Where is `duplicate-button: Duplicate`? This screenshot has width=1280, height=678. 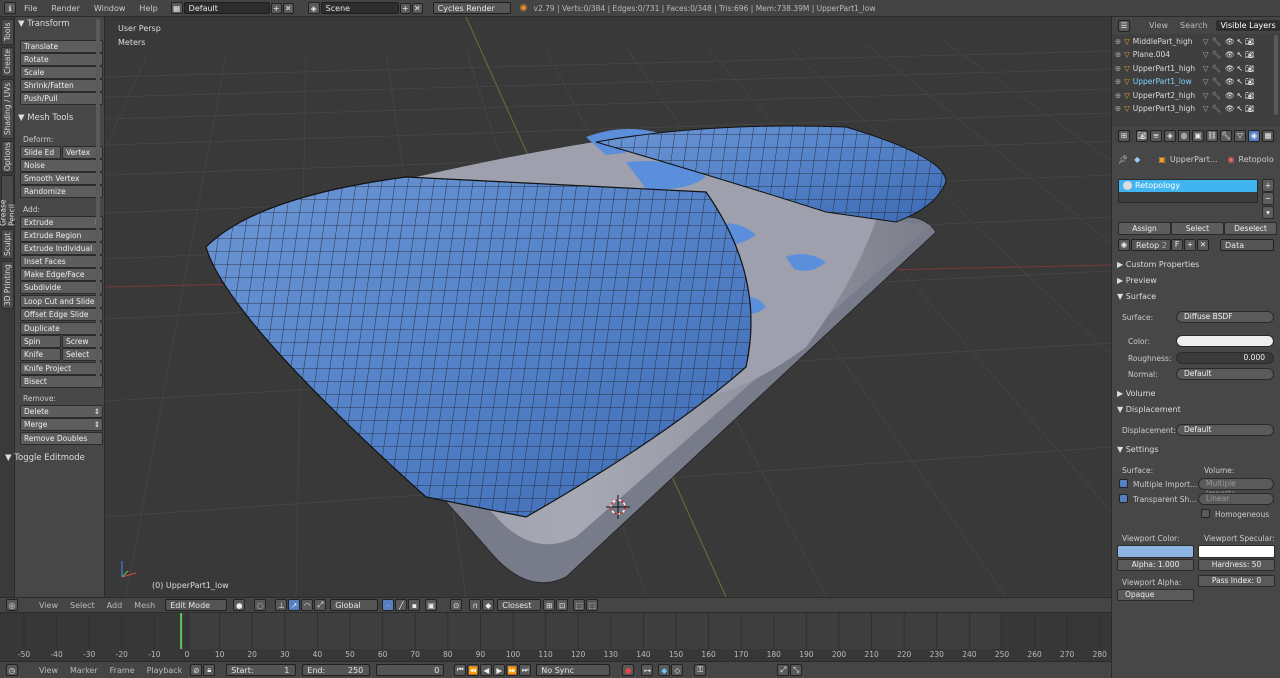 duplicate-button: Duplicate is located at coordinates (61, 328).